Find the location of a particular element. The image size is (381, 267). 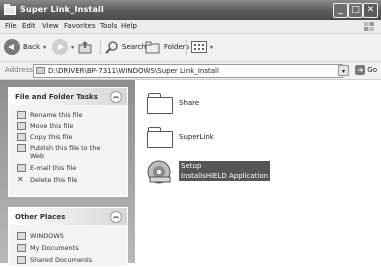

close-button: ✕ is located at coordinates (370, 10).